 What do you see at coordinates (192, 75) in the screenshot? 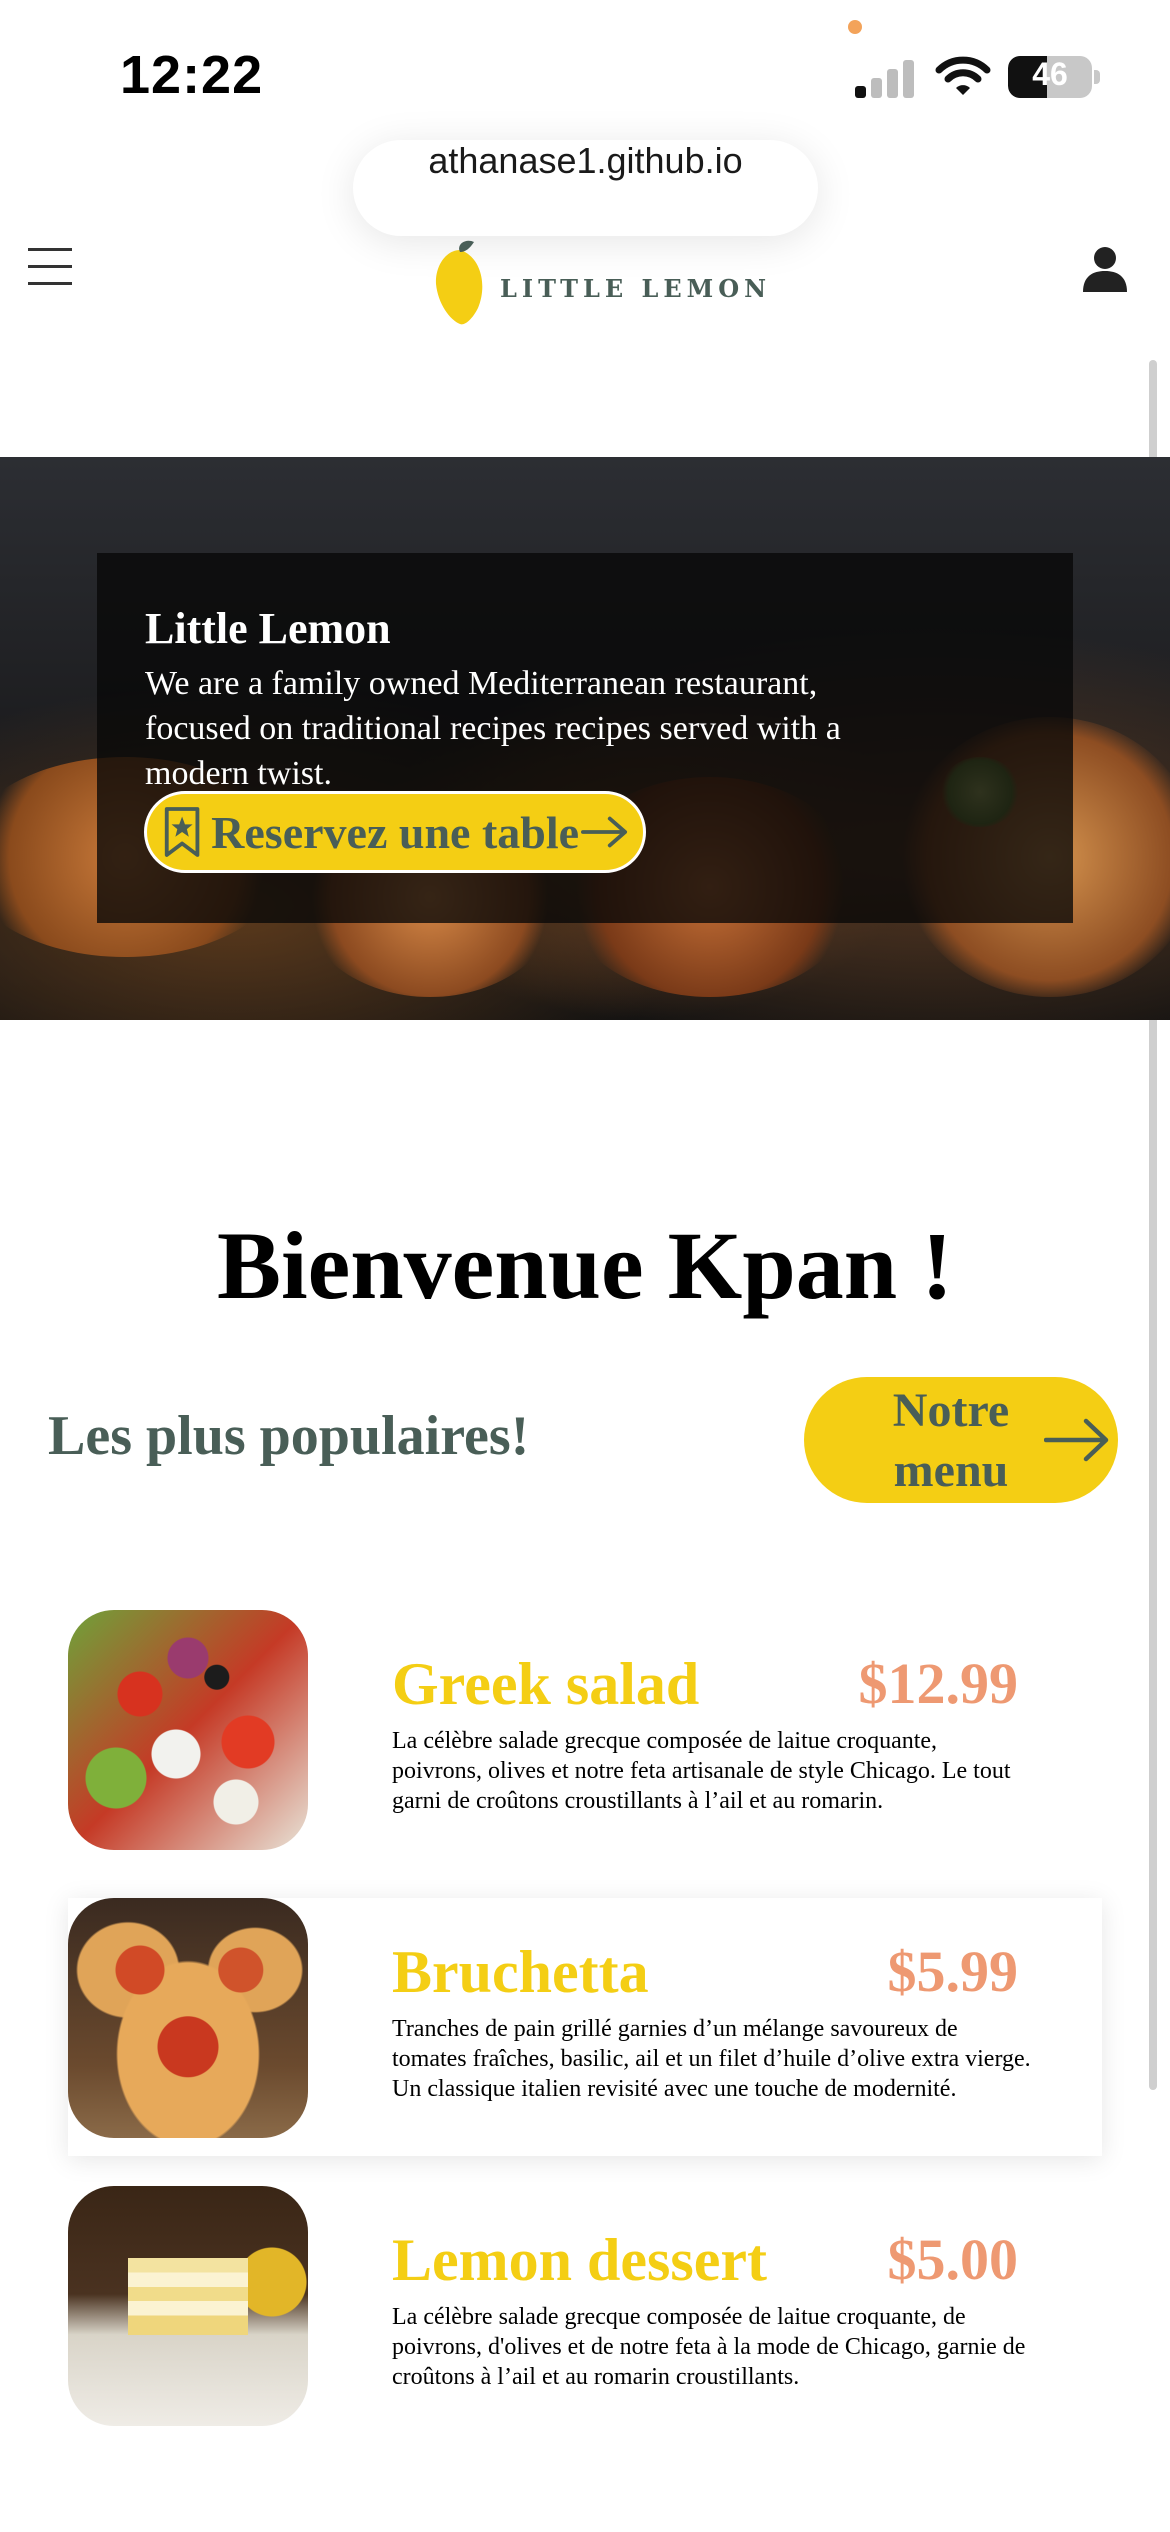
I see `status-time: 12:22` at bounding box center [192, 75].